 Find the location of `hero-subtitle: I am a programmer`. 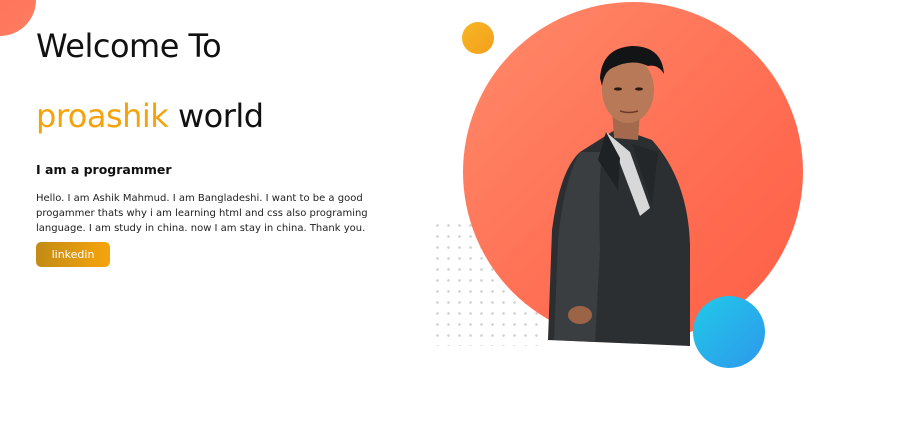

hero-subtitle: I am a programmer is located at coordinates (104, 169).